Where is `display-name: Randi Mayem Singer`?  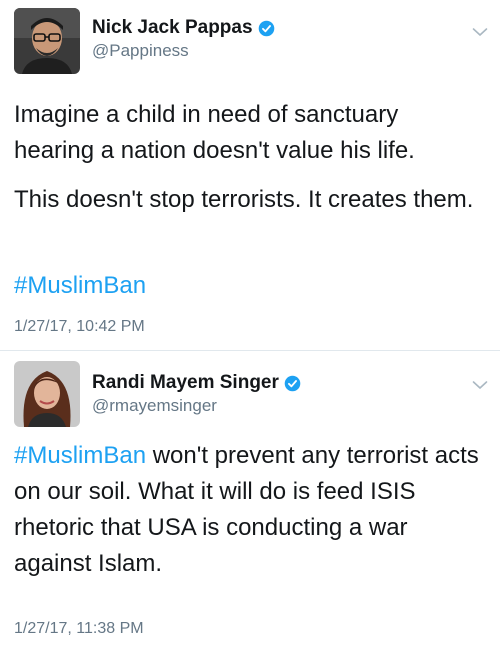 display-name: Randi Mayem Singer is located at coordinates (185, 383).